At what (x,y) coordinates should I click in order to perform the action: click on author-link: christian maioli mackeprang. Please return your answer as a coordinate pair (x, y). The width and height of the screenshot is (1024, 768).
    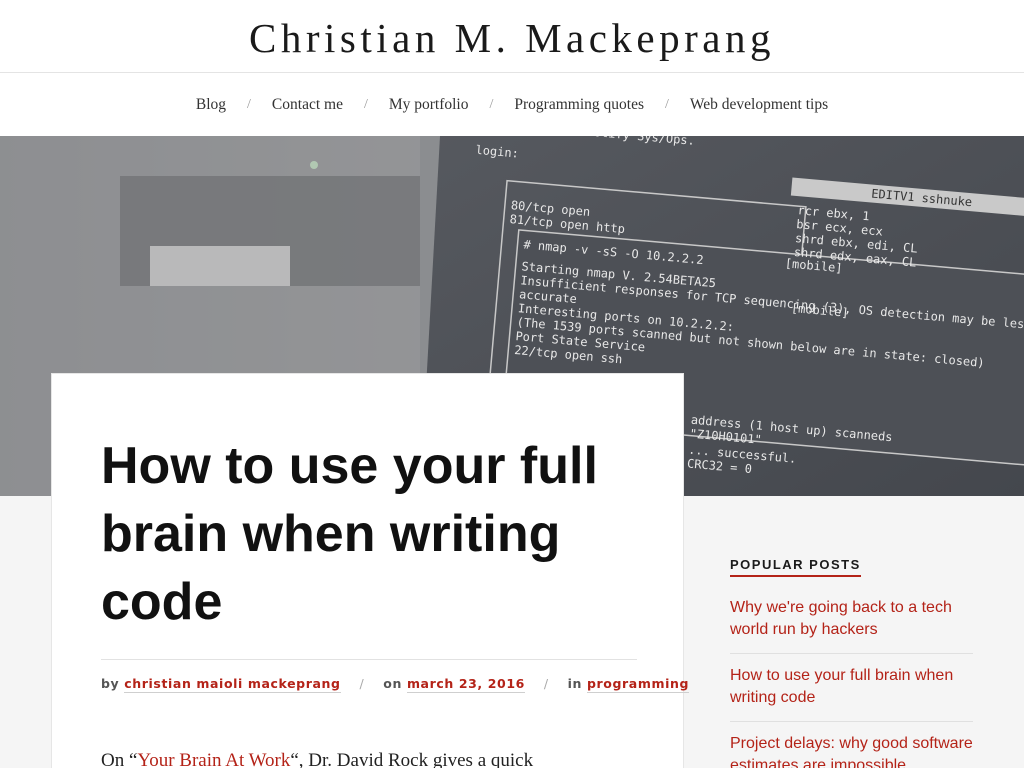
    Looking at the image, I should click on (232, 684).